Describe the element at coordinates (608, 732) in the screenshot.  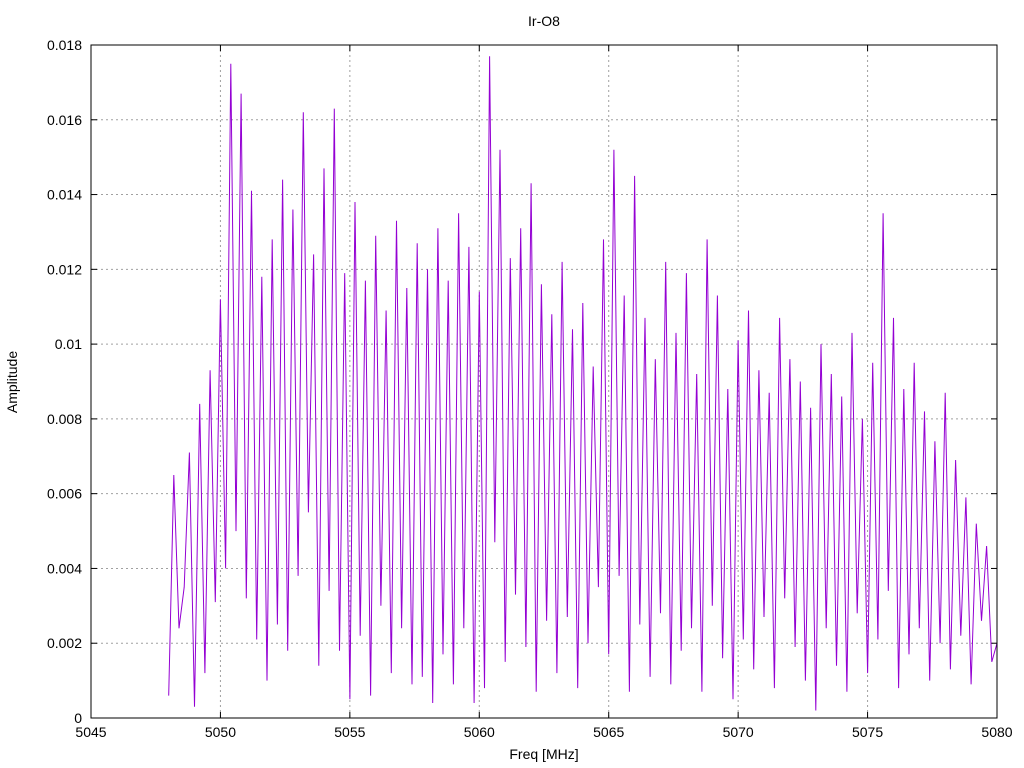
I see `x-tick-label: 5065` at that location.